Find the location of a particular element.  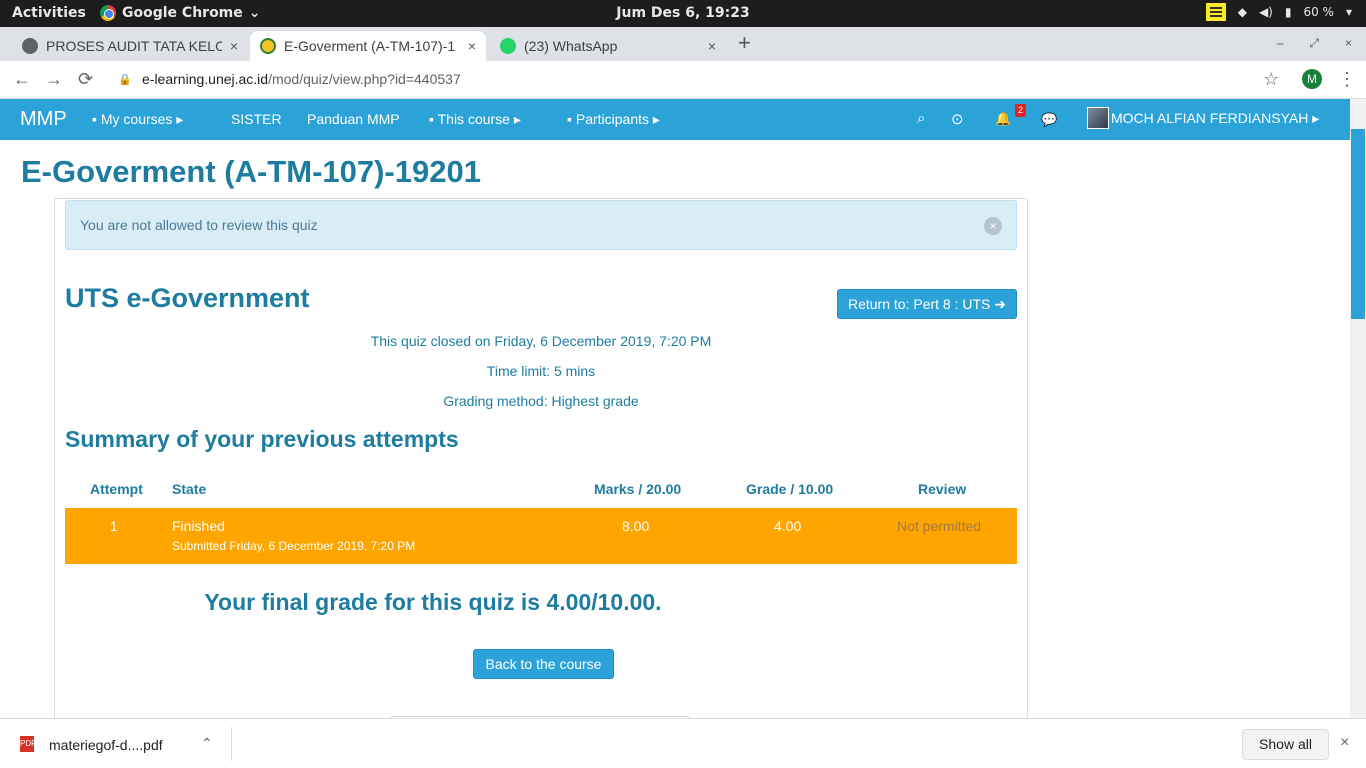

pdf-icon: PDF is located at coordinates (28, 744).